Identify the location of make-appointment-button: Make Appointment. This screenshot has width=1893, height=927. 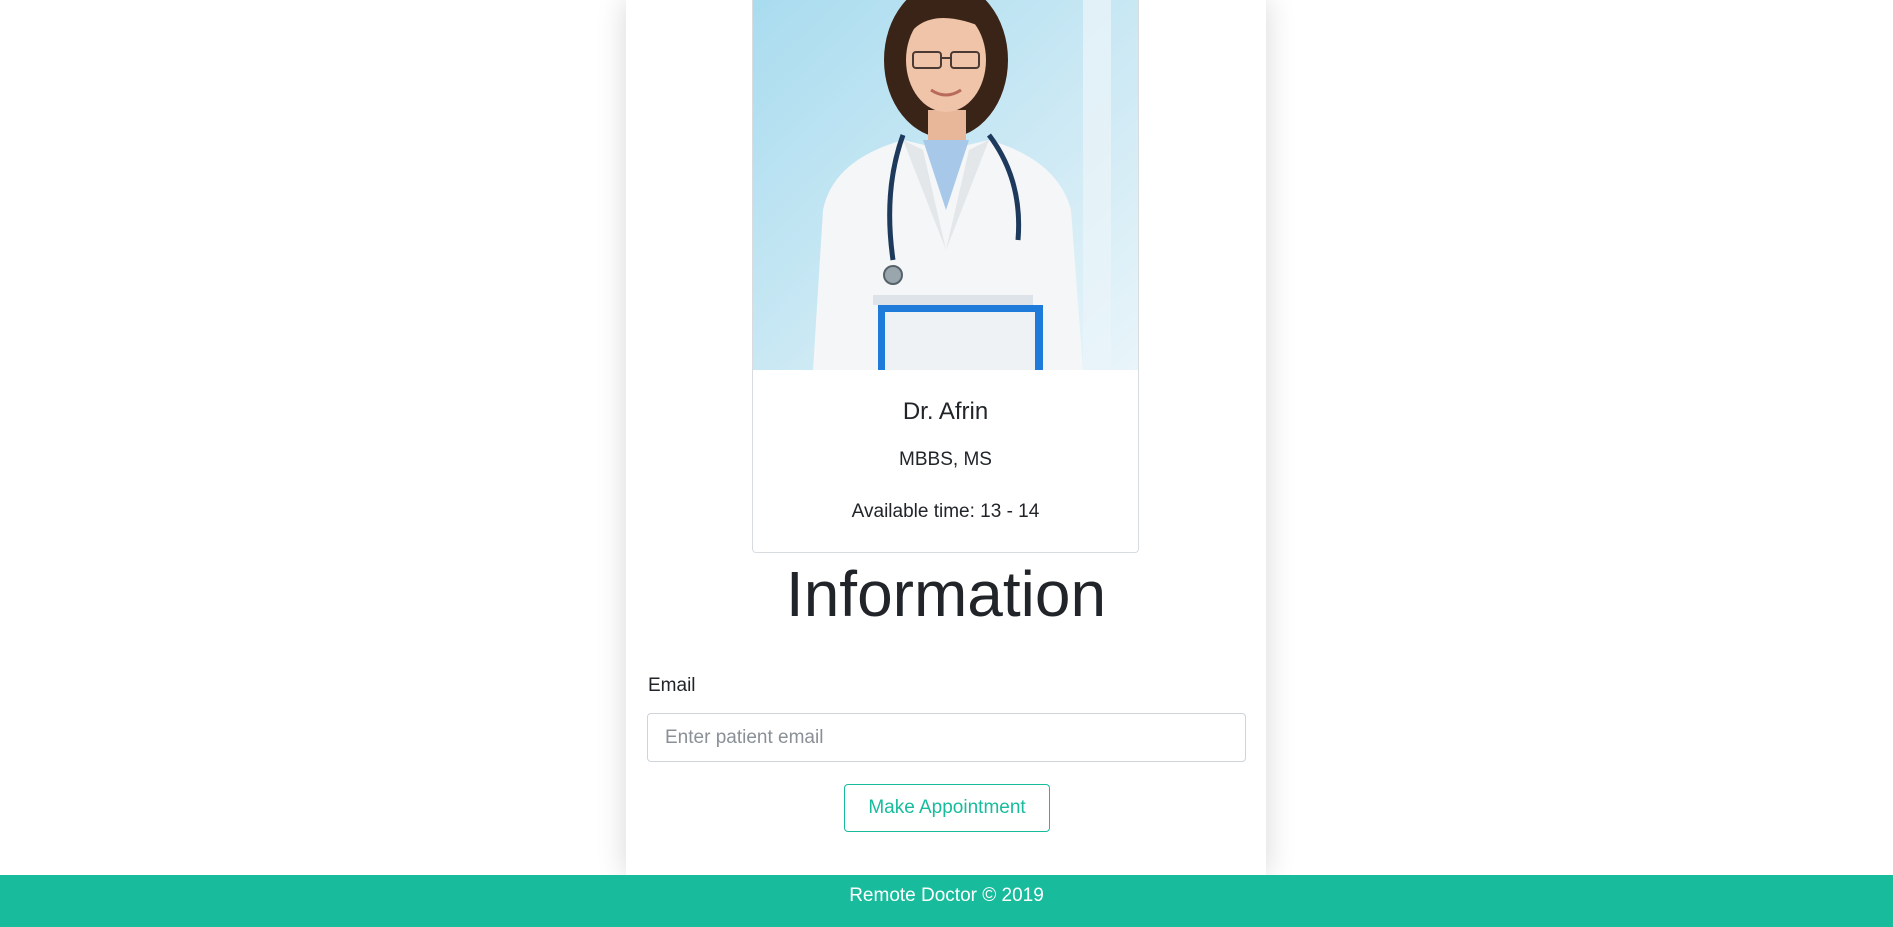
(947, 808).